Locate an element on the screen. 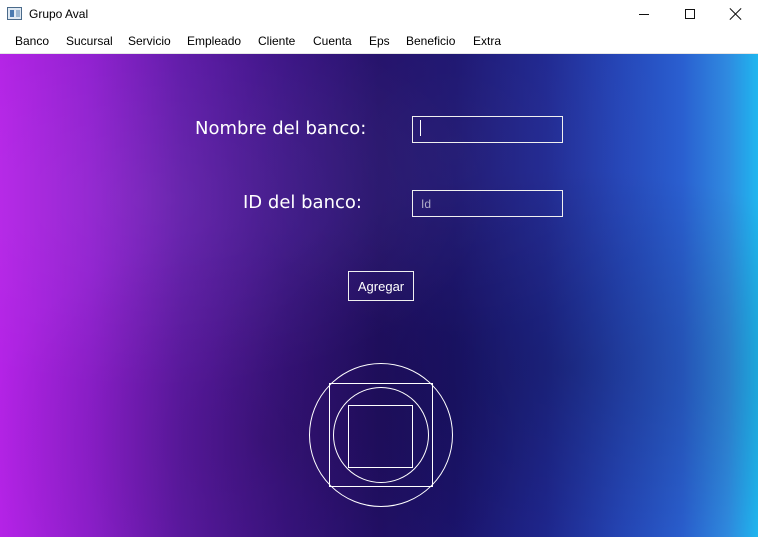 The image size is (758, 537). app-window-icon is located at coordinates (14, 13).